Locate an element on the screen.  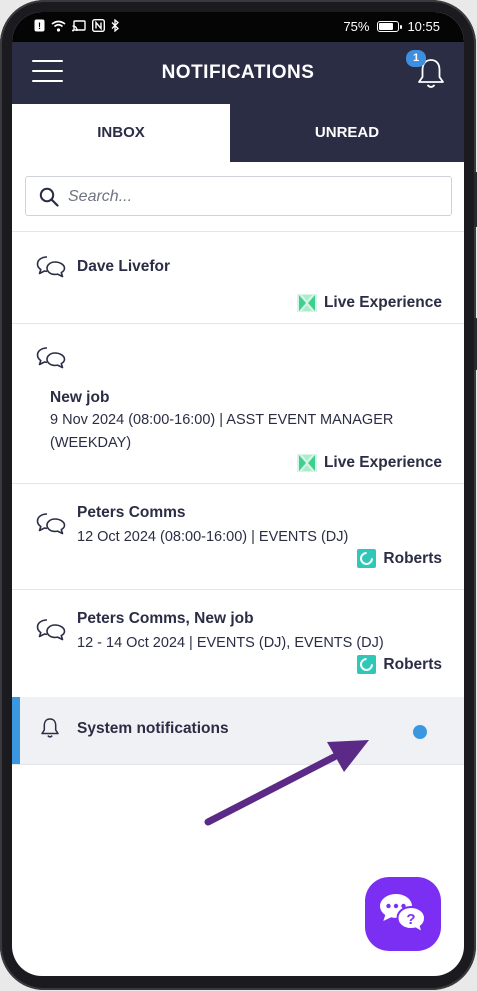
unread-dot is located at coordinates (420, 732).